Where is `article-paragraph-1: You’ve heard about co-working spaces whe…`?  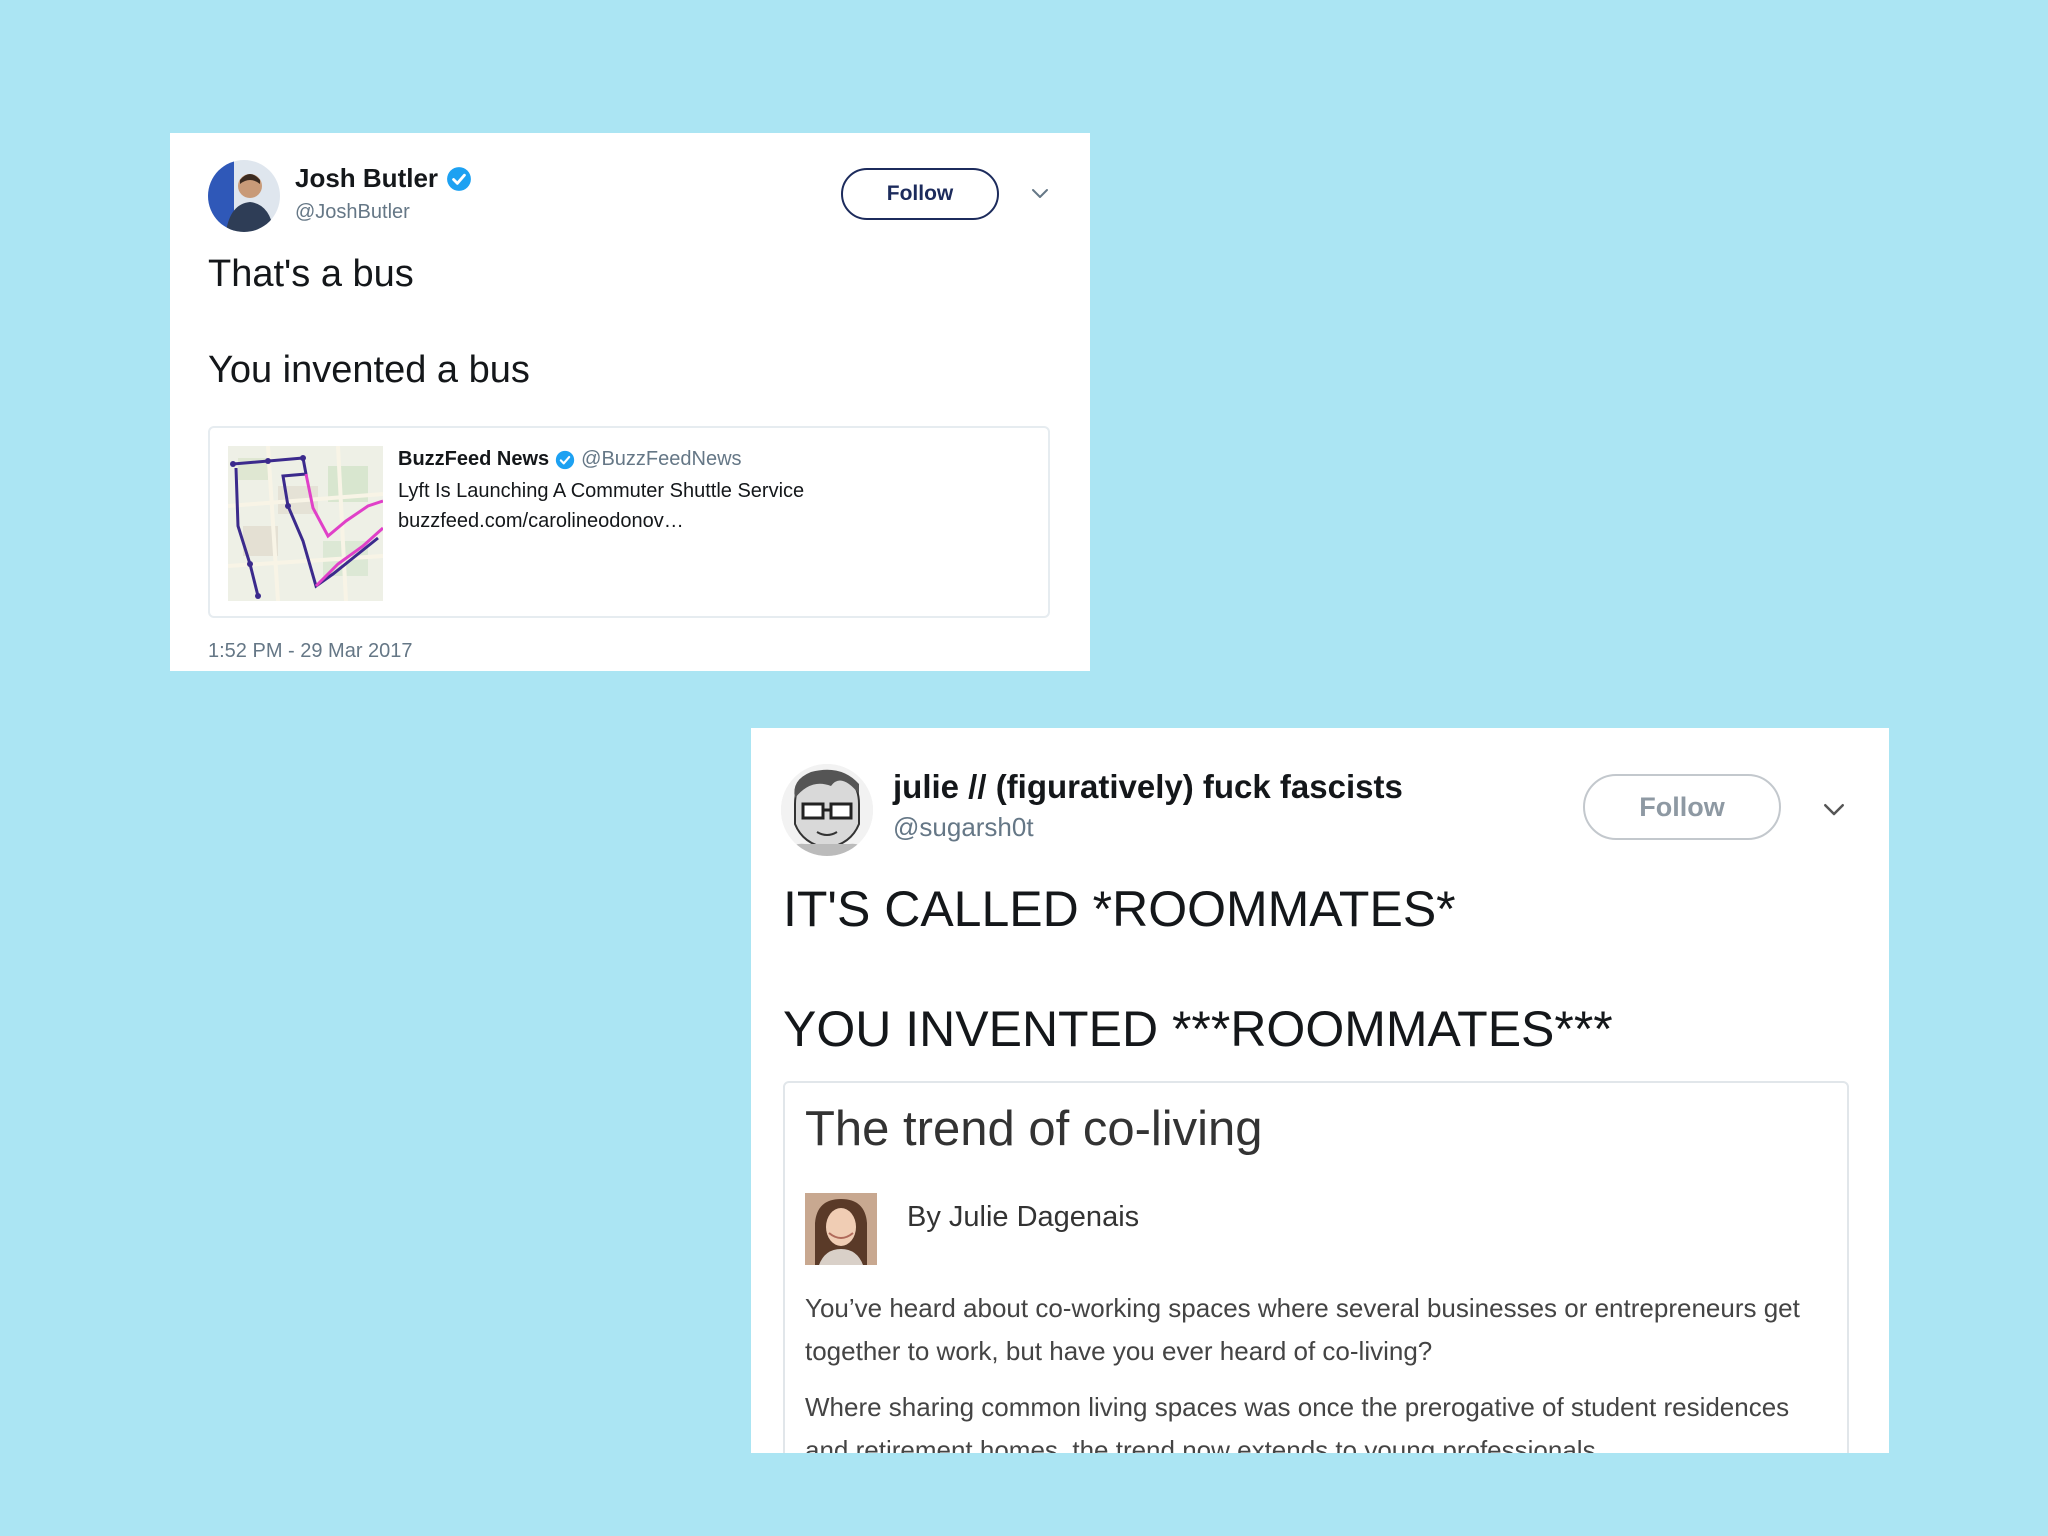 article-paragraph-1: You’ve heard about co-working spaces whe… is located at coordinates (1302, 1329).